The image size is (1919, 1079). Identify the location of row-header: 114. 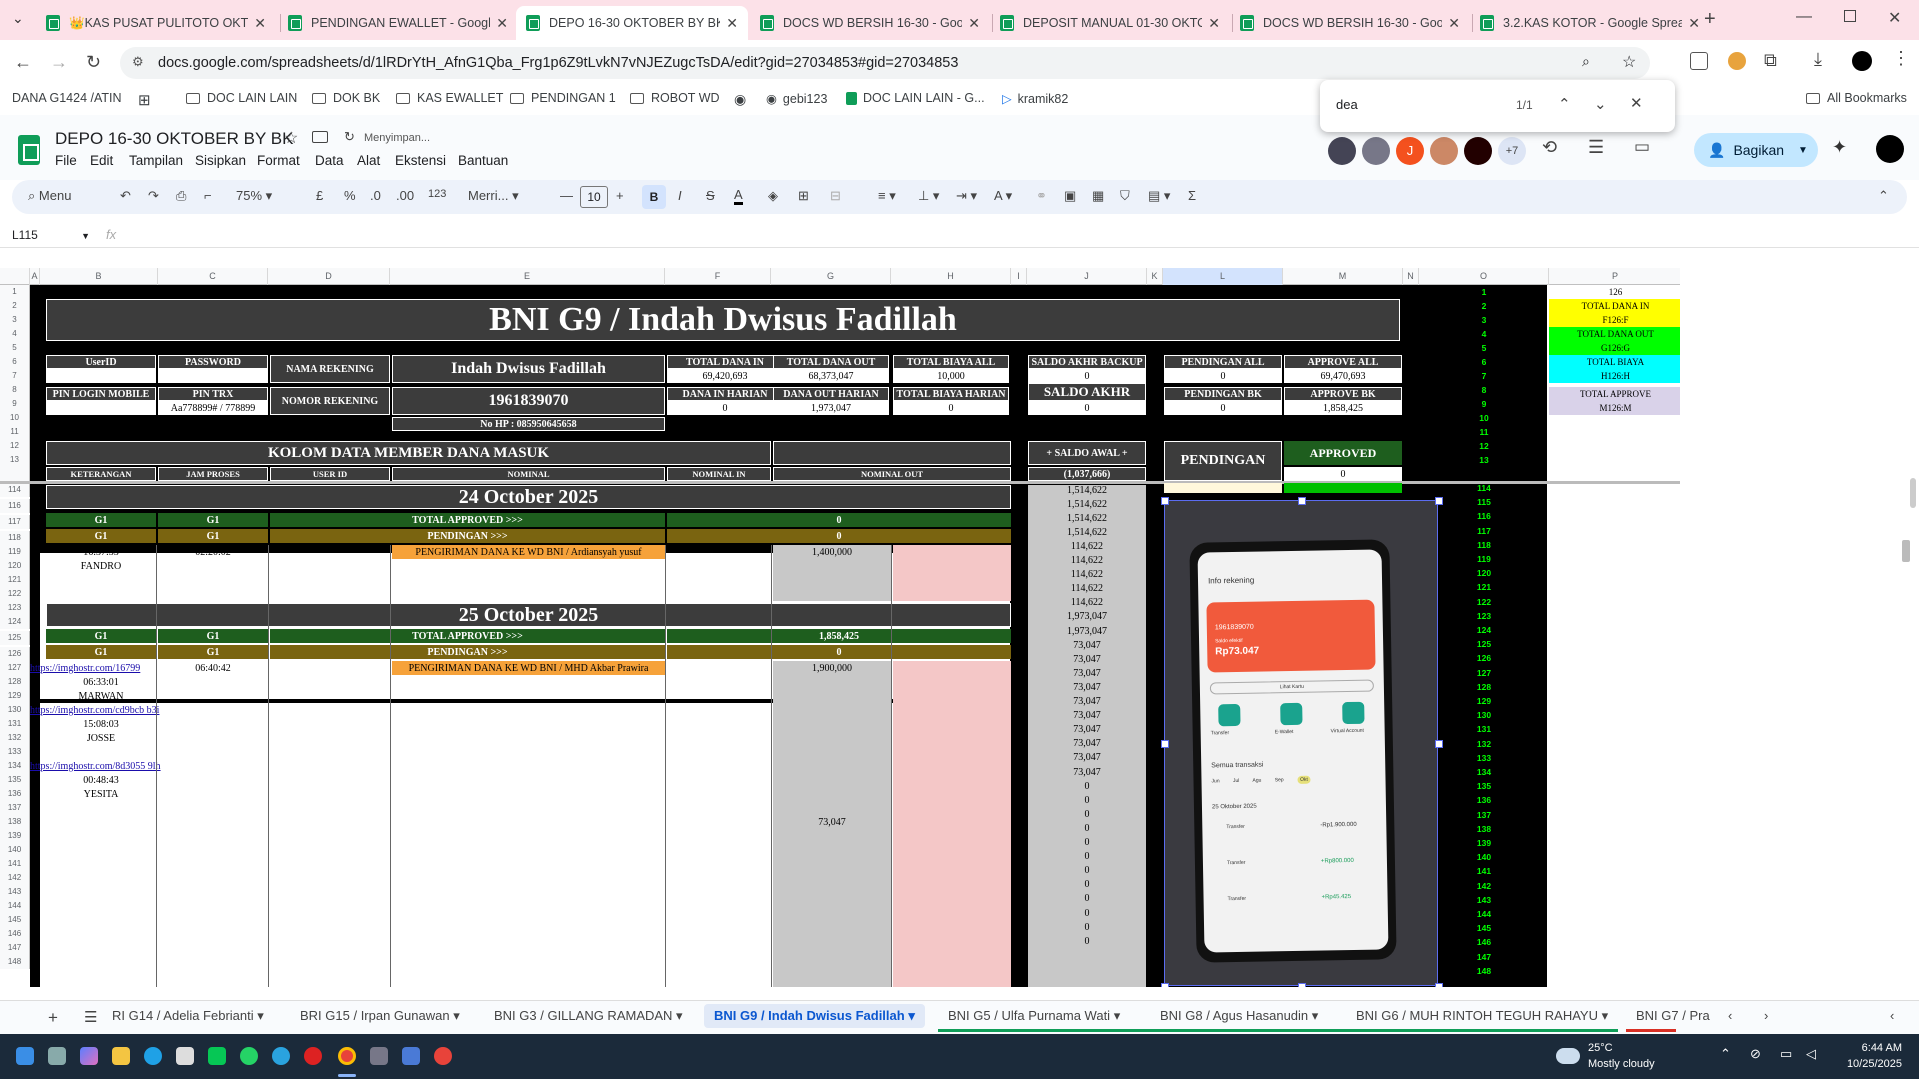
(15, 490).